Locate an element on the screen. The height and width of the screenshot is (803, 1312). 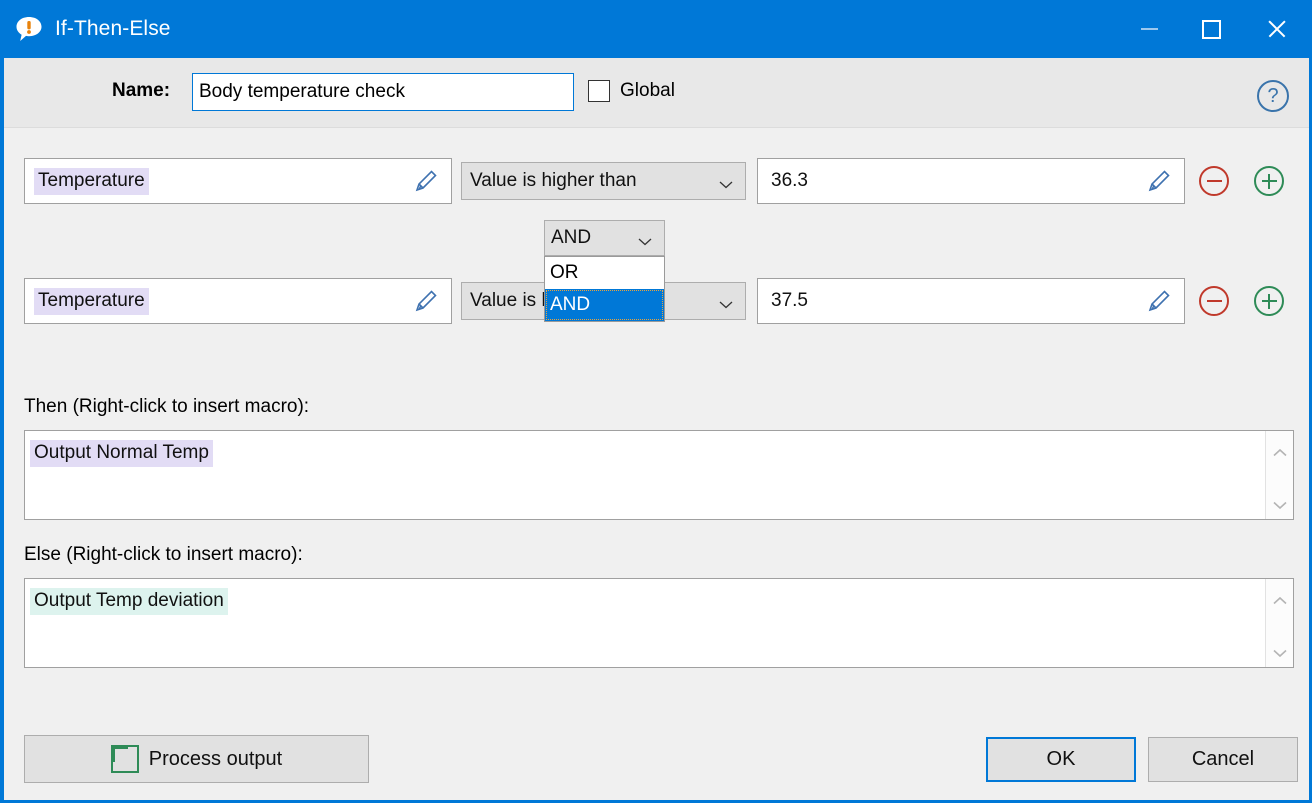
logic-operator-option-list: OR AND is located at coordinates (604, 289).